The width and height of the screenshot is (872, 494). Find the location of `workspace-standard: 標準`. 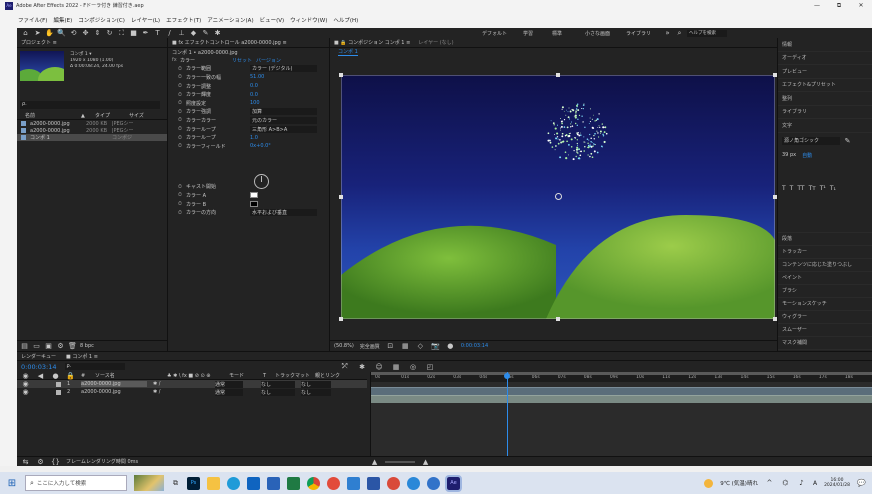

workspace-standard: 標準 is located at coordinates (563, 33).